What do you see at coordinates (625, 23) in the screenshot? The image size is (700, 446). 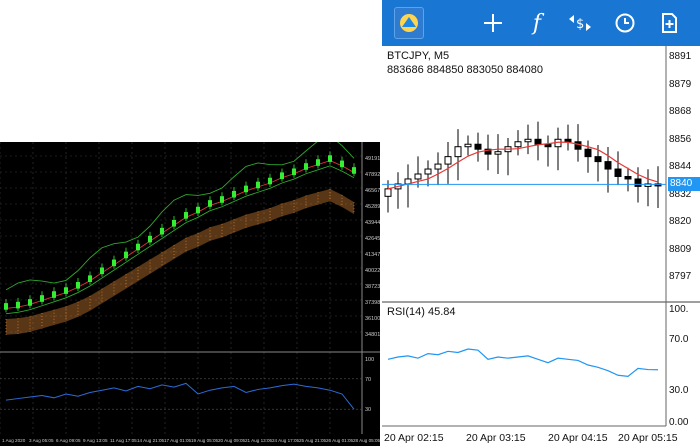 I see `timeframe-icon` at bounding box center [625, 23].